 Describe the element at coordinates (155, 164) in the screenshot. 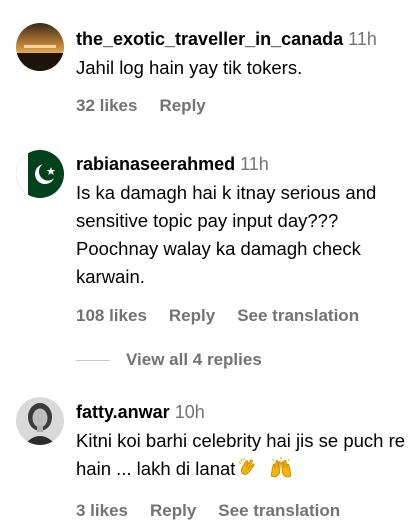

I see `username: rabianaseerahmed` at that location.